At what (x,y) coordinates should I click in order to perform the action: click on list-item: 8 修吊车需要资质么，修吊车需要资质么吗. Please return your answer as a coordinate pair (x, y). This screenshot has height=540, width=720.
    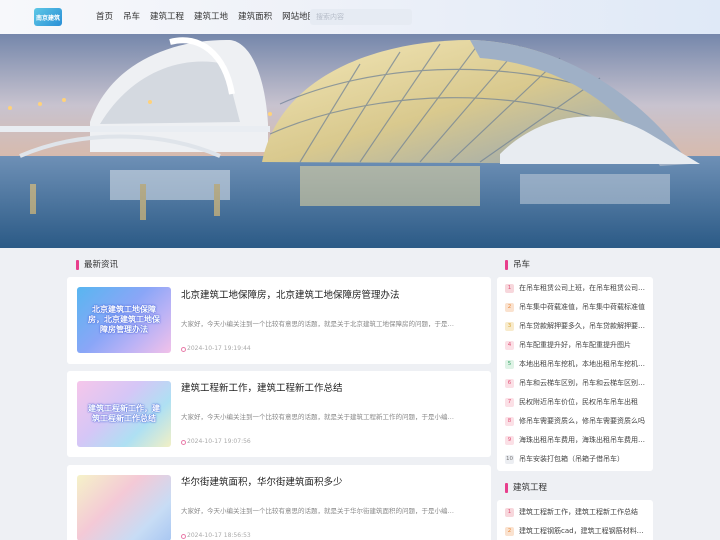
    Looking at the image, I should click on (576, 421).